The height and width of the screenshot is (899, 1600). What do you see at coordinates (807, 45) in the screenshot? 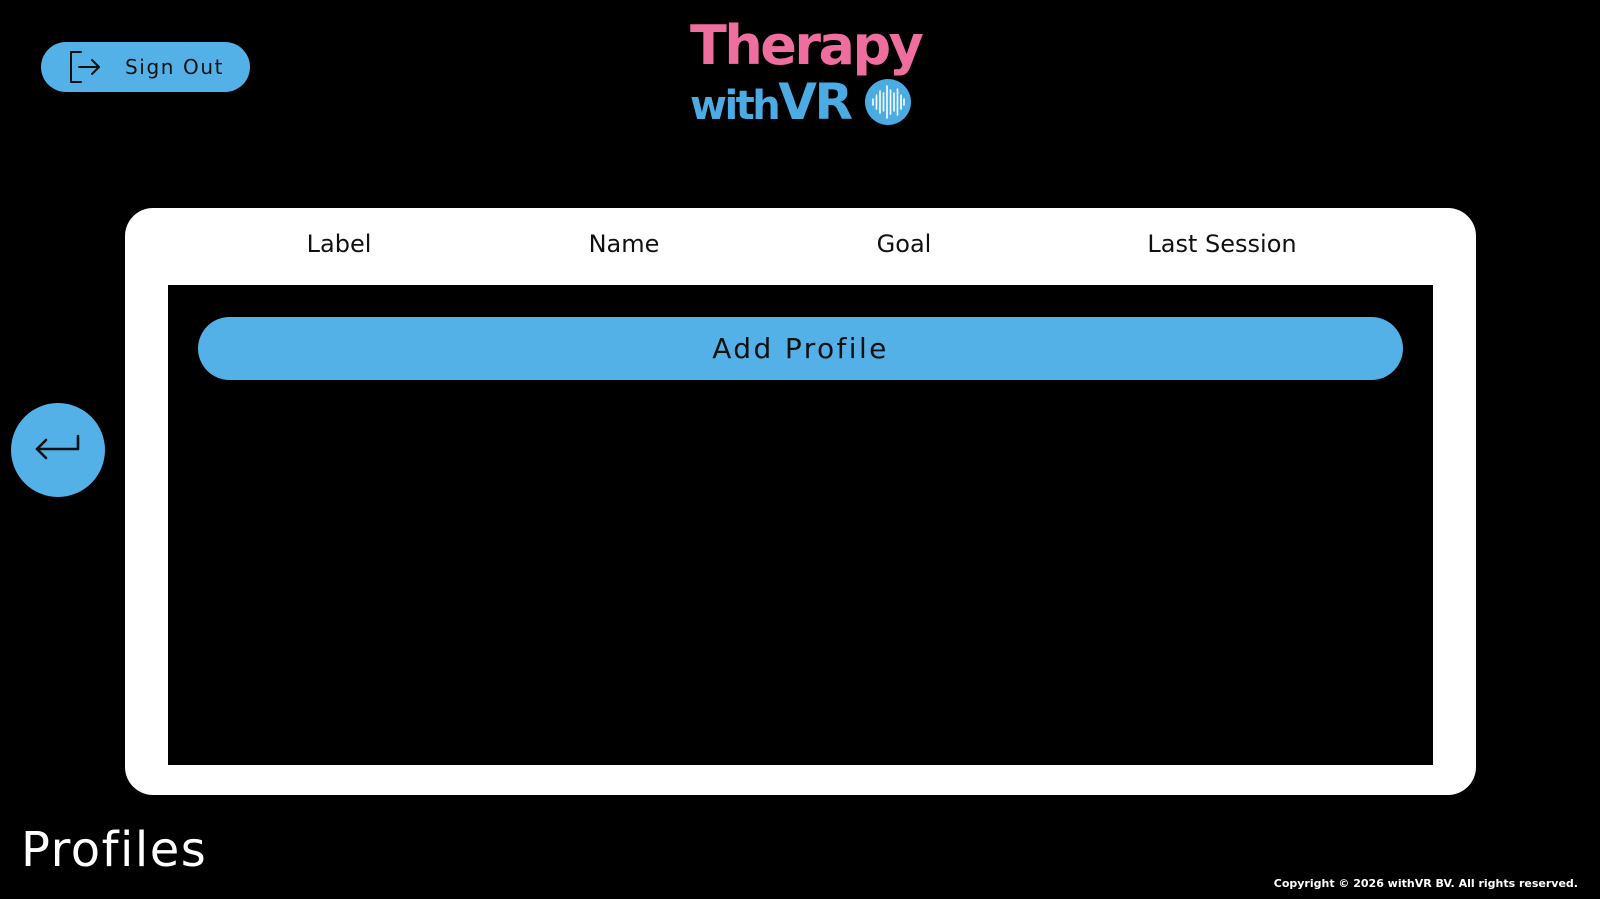
I see `logo-therapy-text: Therapy` at bounding box center [807, 45].